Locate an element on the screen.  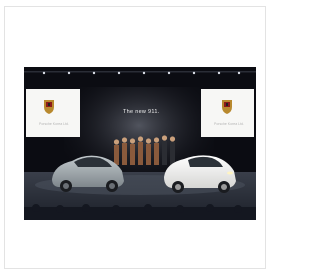
stage-title: The new 911. is located at coordinates (141, 112).